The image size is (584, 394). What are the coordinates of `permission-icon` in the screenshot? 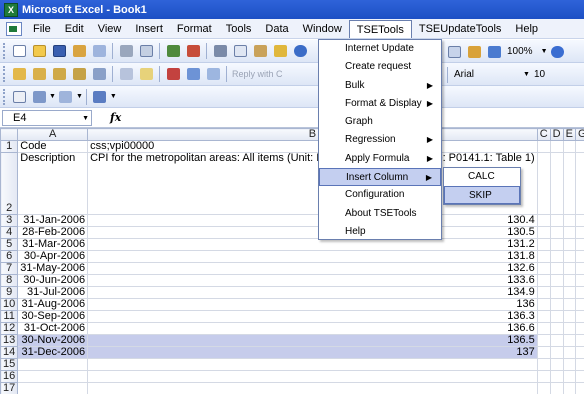 It's located at (79, 51).